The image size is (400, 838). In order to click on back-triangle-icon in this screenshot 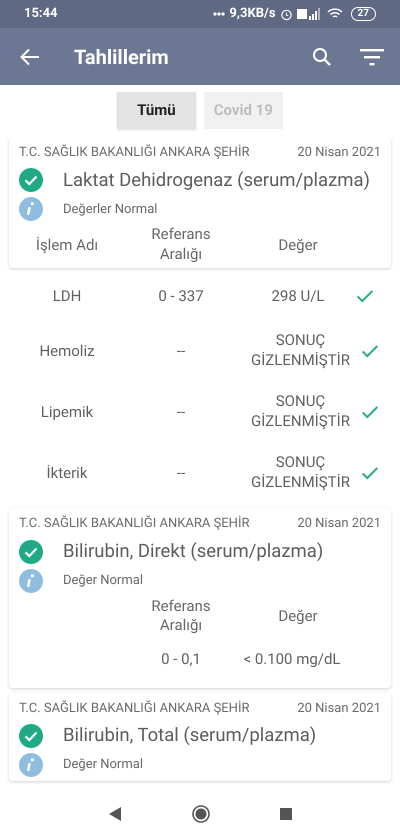, I will do `click(115, 814)`.